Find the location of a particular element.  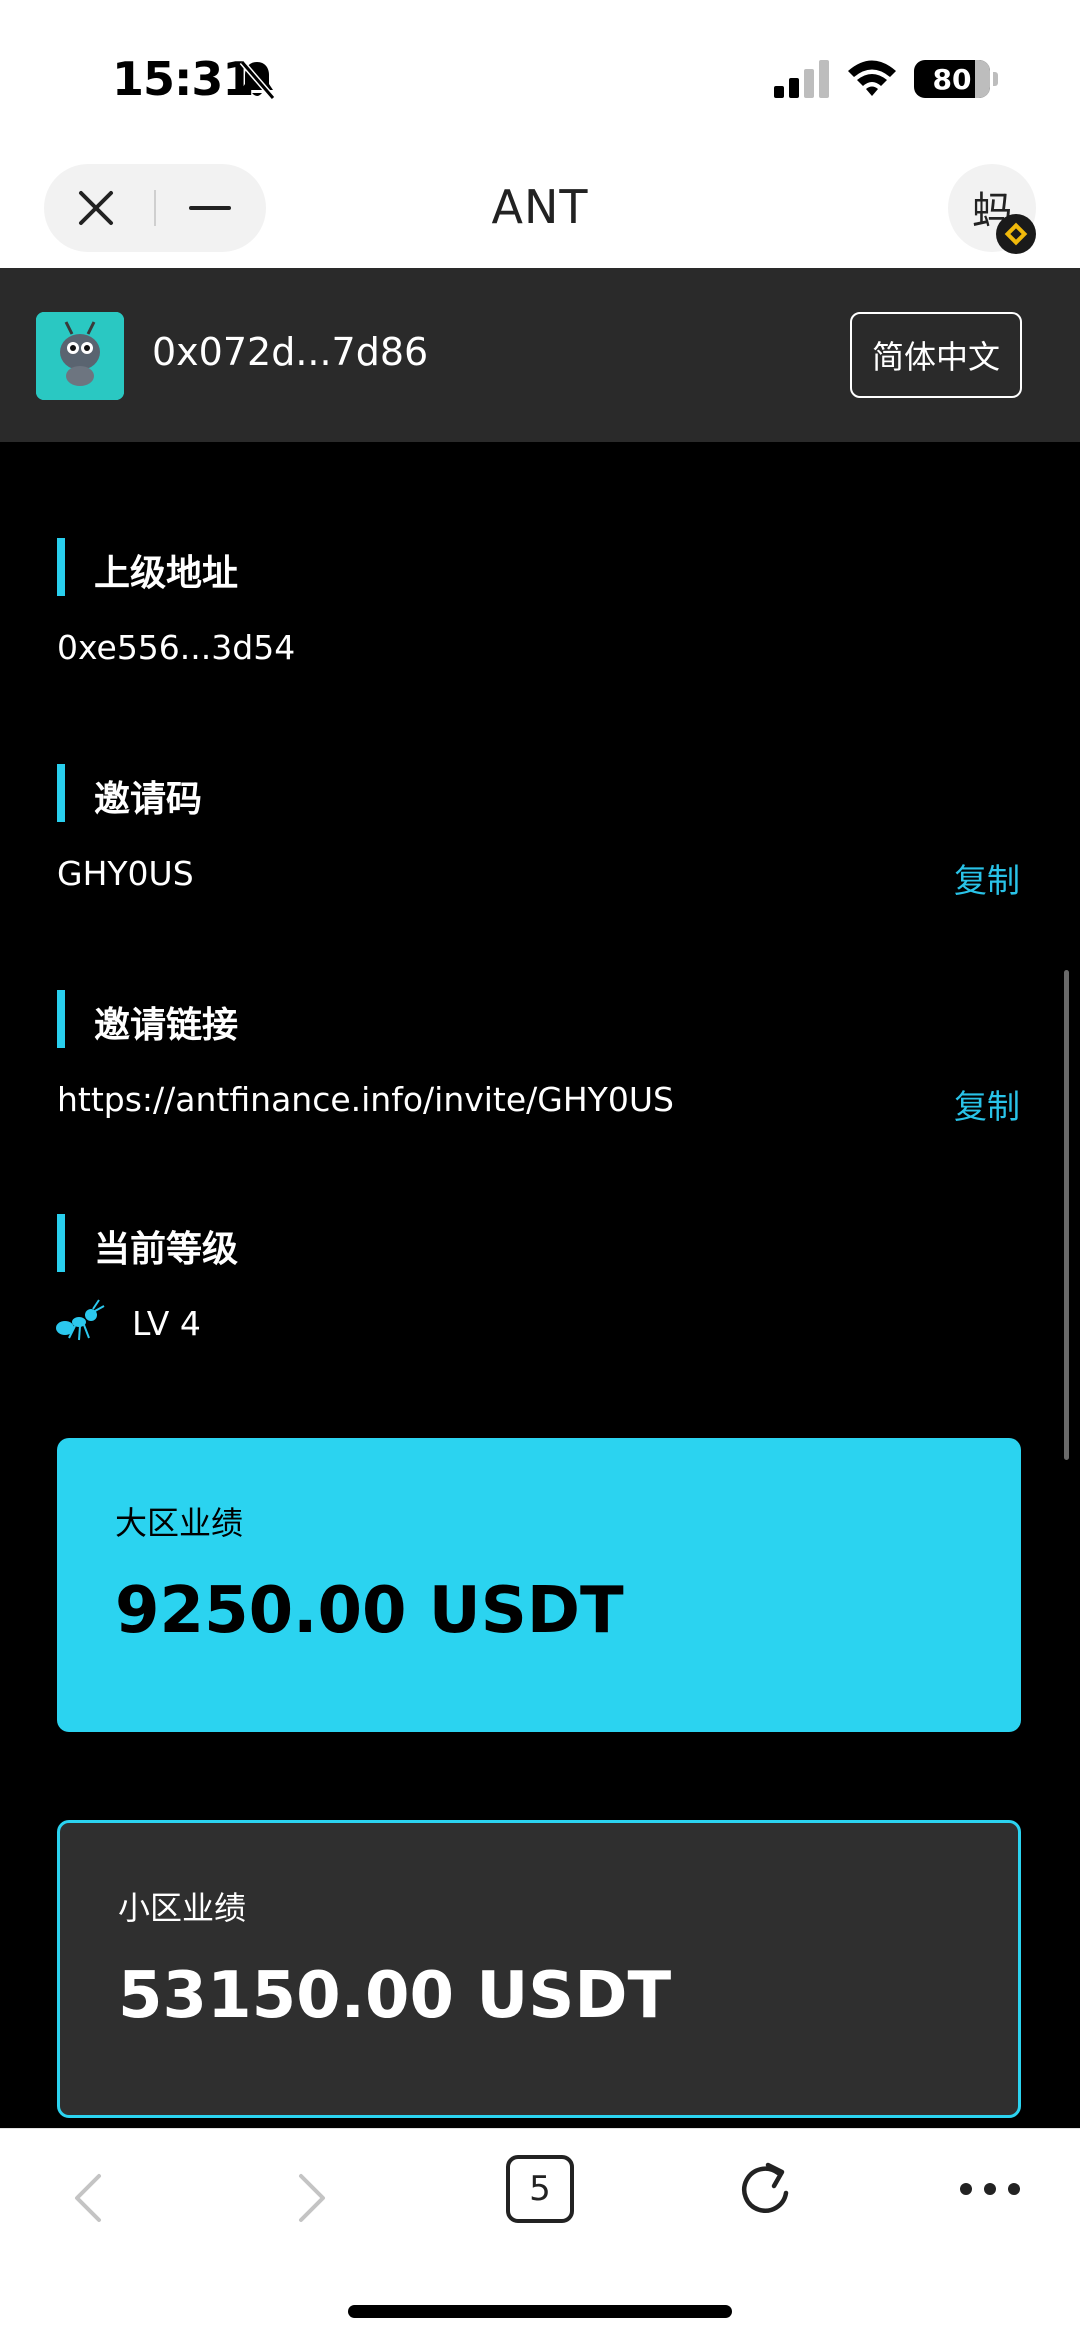

bell-off-icon is located at coordinates (257, 80).